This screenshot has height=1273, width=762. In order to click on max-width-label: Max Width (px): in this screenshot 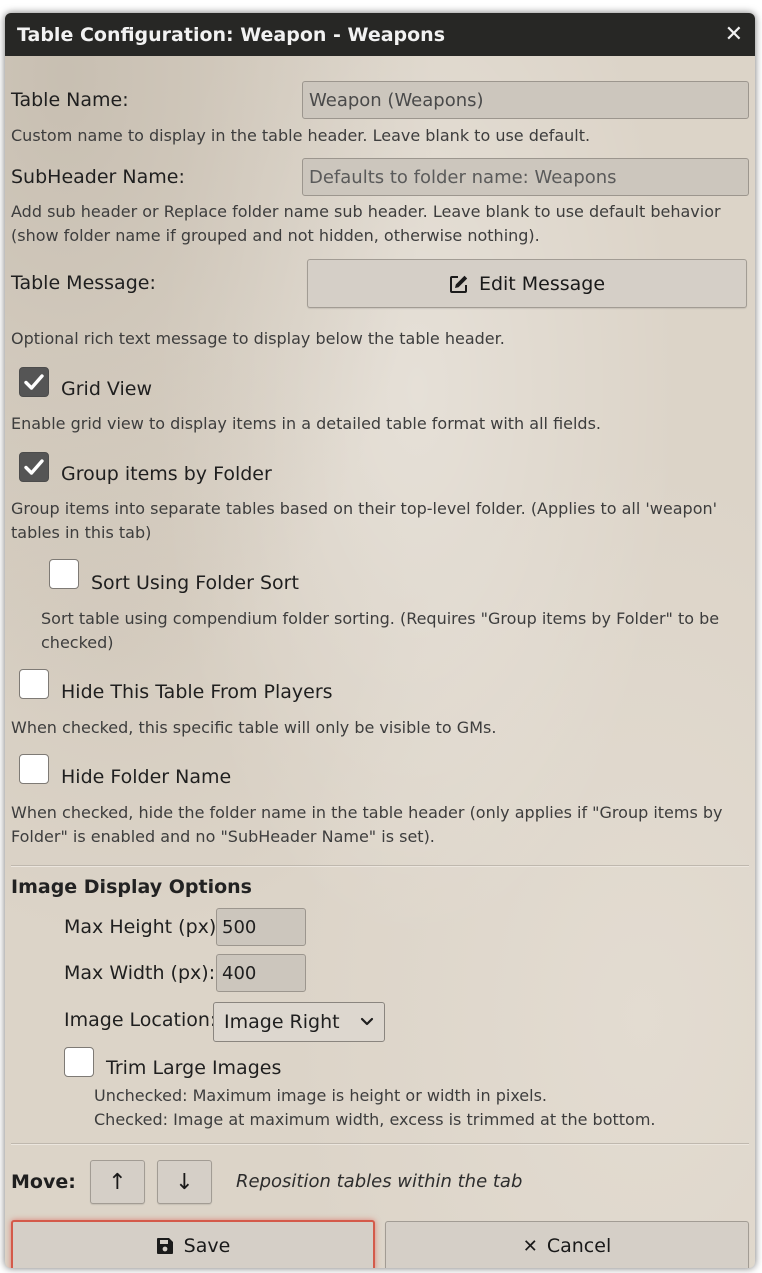, I will do `click(140, 973)`.